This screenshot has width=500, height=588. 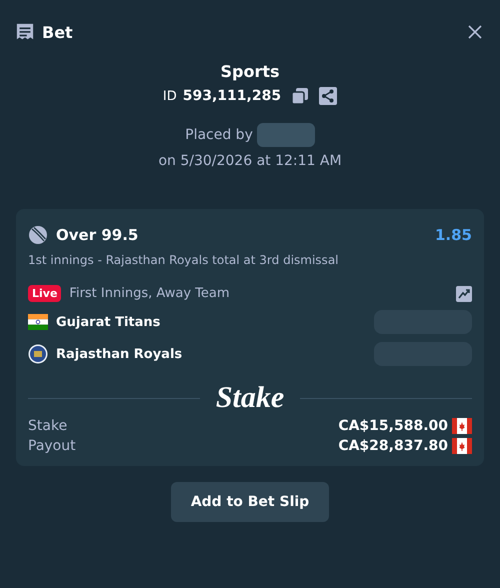 What do you see at coordinates (285, 135) in the screenshot?
I see `redacted-block` at bounding box center [285, 135].